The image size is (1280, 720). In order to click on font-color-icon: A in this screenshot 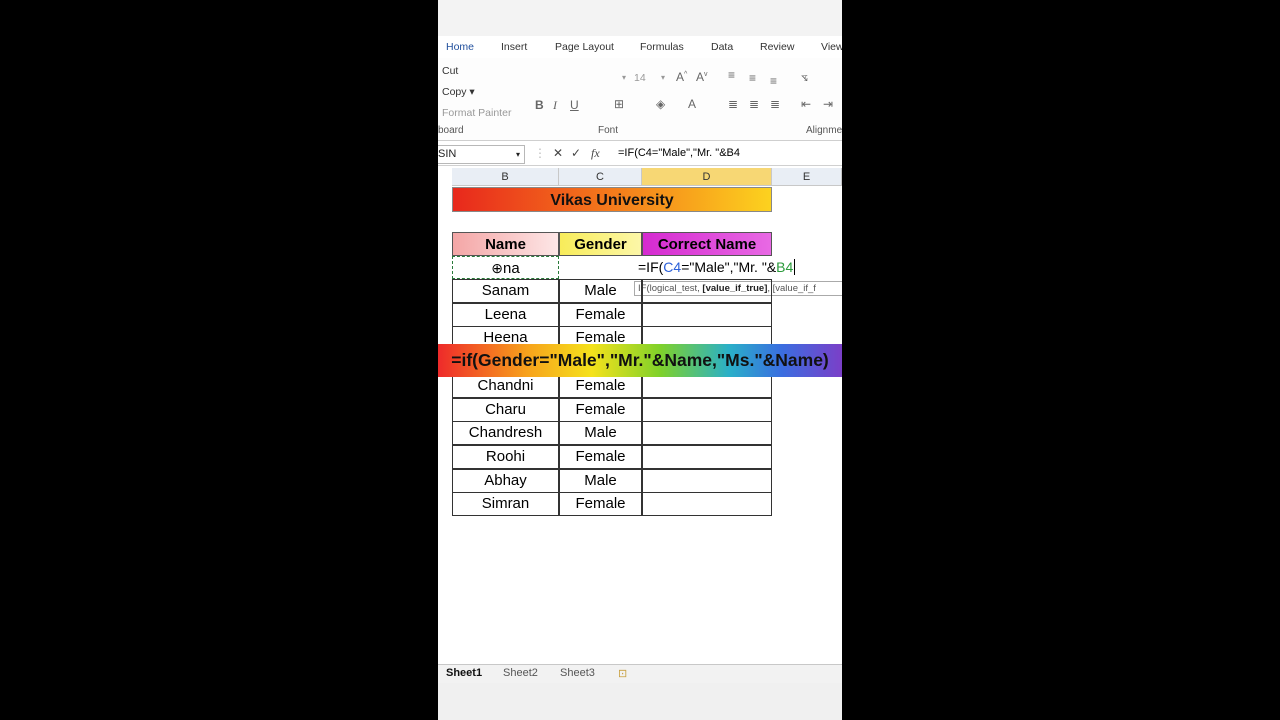, I will do `click(692, 104)`.